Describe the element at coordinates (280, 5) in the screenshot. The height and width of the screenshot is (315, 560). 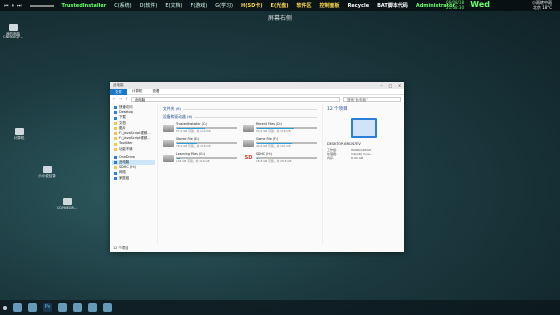
I see `drive-link-7: E(光盘)` at that location.